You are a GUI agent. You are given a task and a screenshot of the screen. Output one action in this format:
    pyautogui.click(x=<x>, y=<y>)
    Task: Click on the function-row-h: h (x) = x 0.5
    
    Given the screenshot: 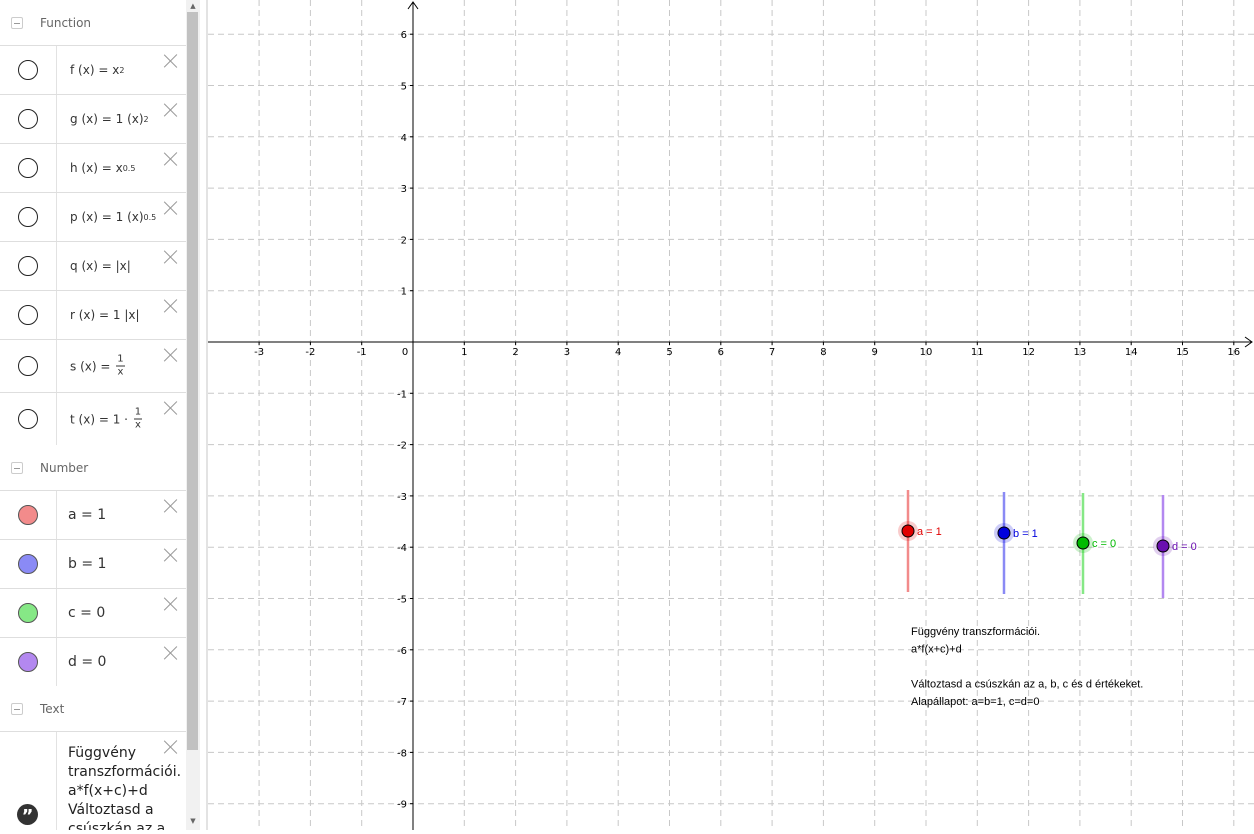 What is the action you would take?
    pyautogui.click(x=93, y=167)
    